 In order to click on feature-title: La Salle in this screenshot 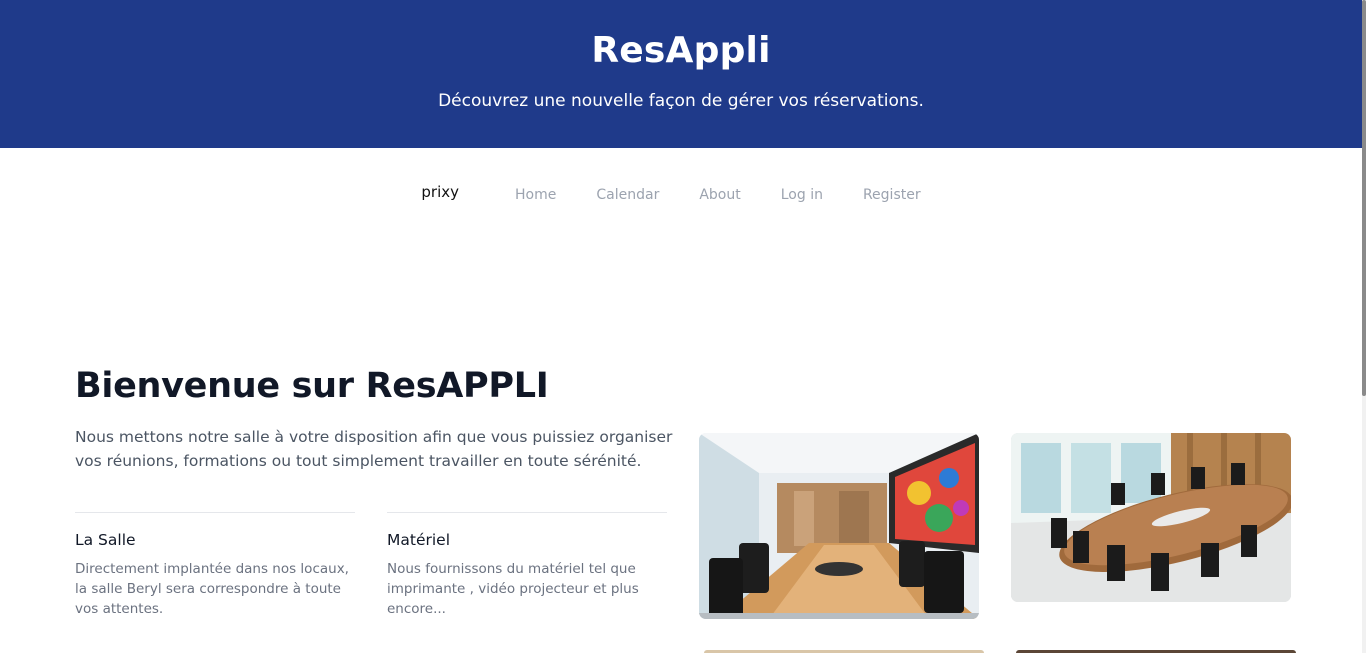, I will do `click(105, 540)`.